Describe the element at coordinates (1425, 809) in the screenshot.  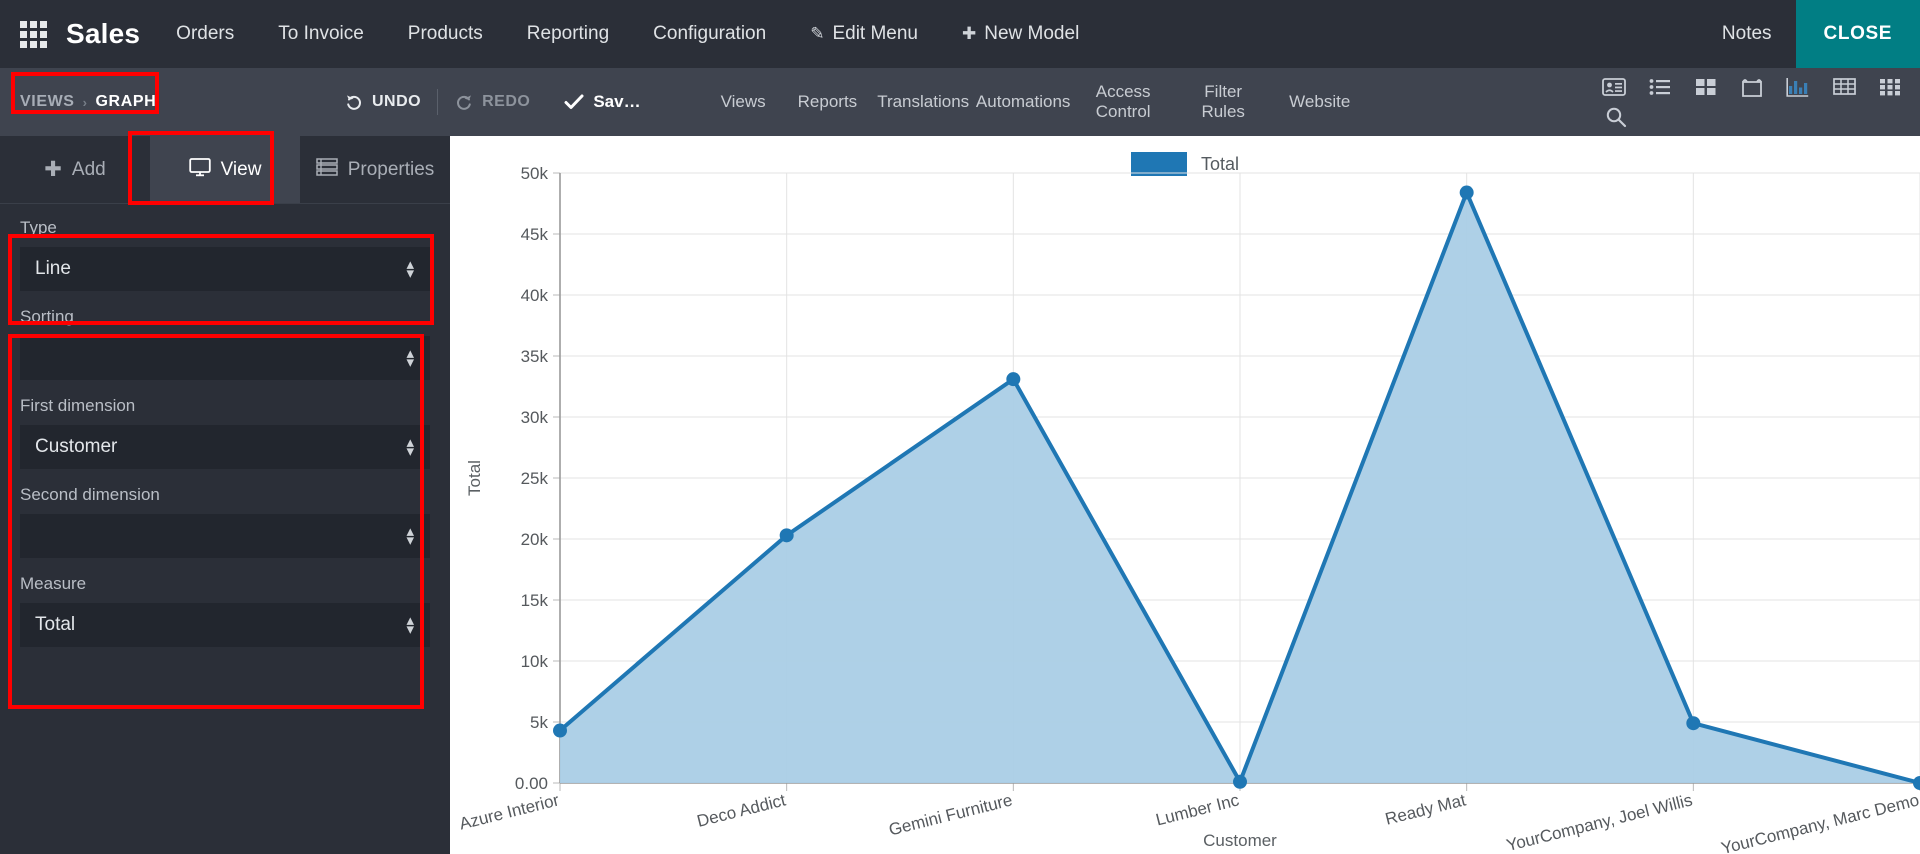
I see `svg-text: Ready Mat` at that location.